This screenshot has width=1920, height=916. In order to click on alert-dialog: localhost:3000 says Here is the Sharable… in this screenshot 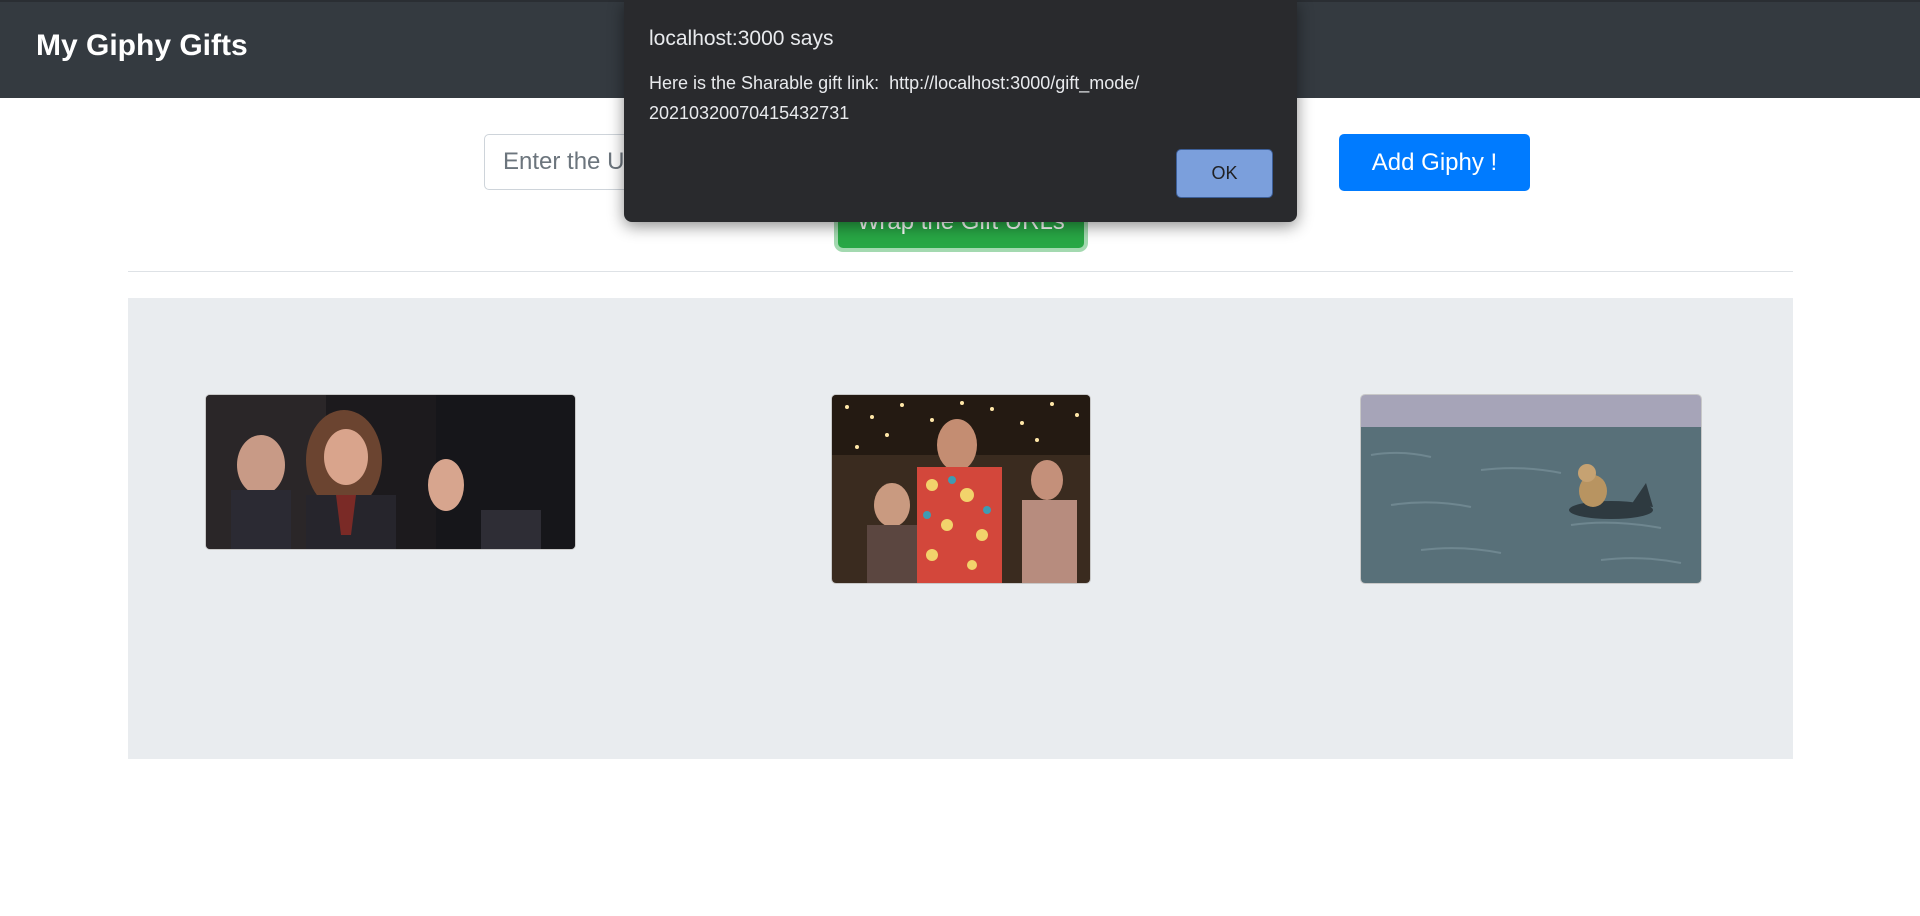, I will do `click(960, 111)`.